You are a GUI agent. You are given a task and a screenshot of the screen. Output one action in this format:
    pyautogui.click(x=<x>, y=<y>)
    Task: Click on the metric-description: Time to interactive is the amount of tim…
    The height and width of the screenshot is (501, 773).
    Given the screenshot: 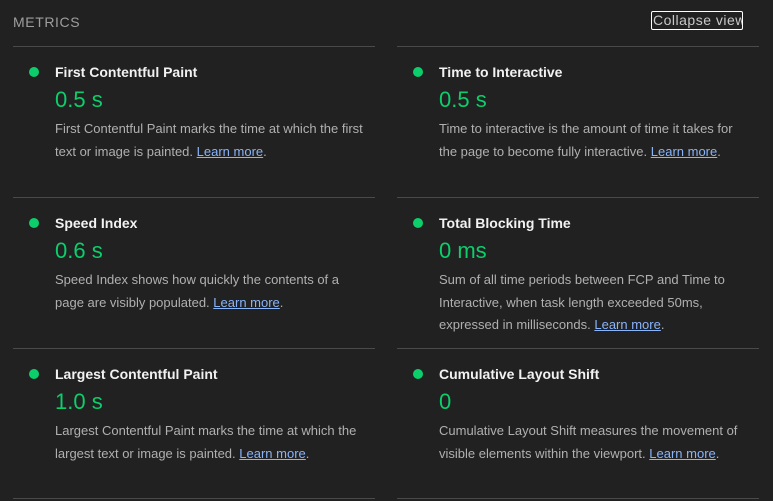 What is the action you would take?
    pyautogui.click(x=586, y=140)
    